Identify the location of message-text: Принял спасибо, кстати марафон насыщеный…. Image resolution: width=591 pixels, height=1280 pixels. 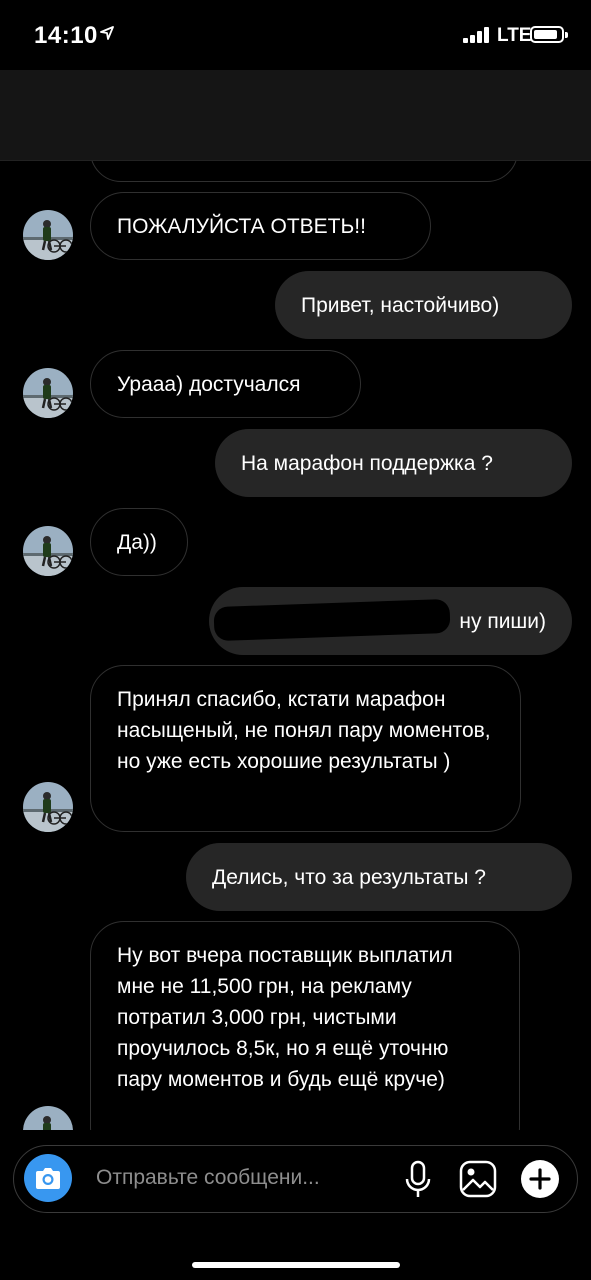
(304, 730).